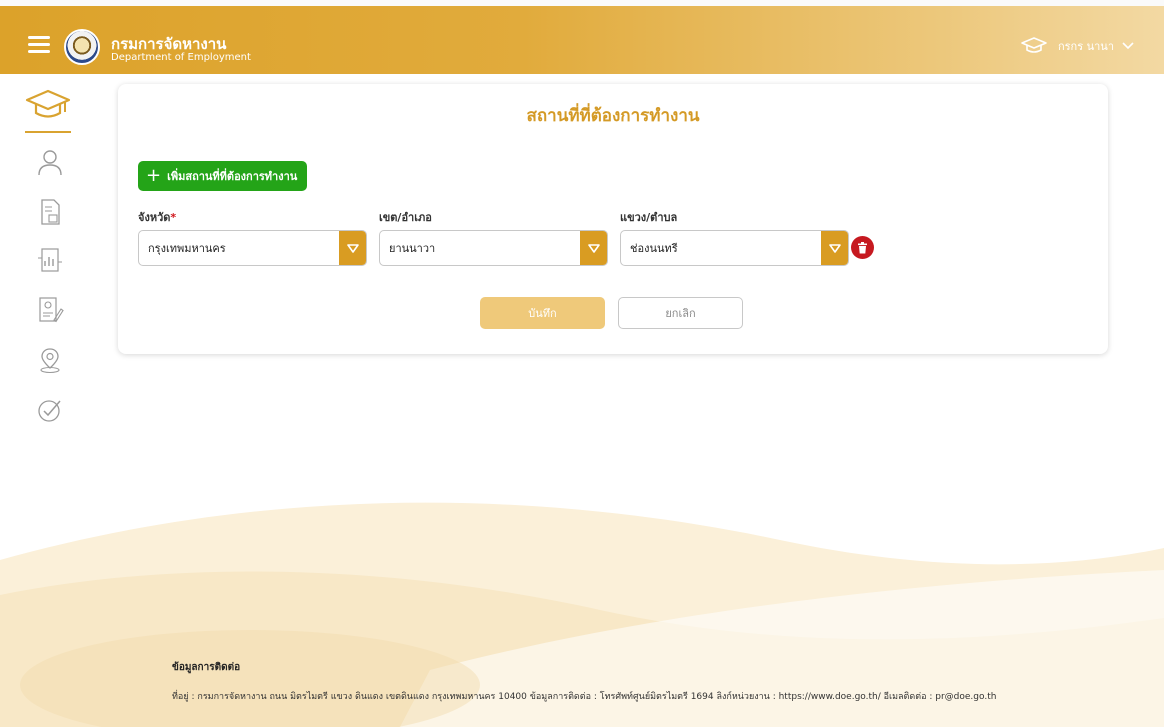 The height and width of the screenshot is (727, 1164). What do you see at coordinates (50, 162) in the screenshot?
I see `user-icon` at bounding box center [50, 162].